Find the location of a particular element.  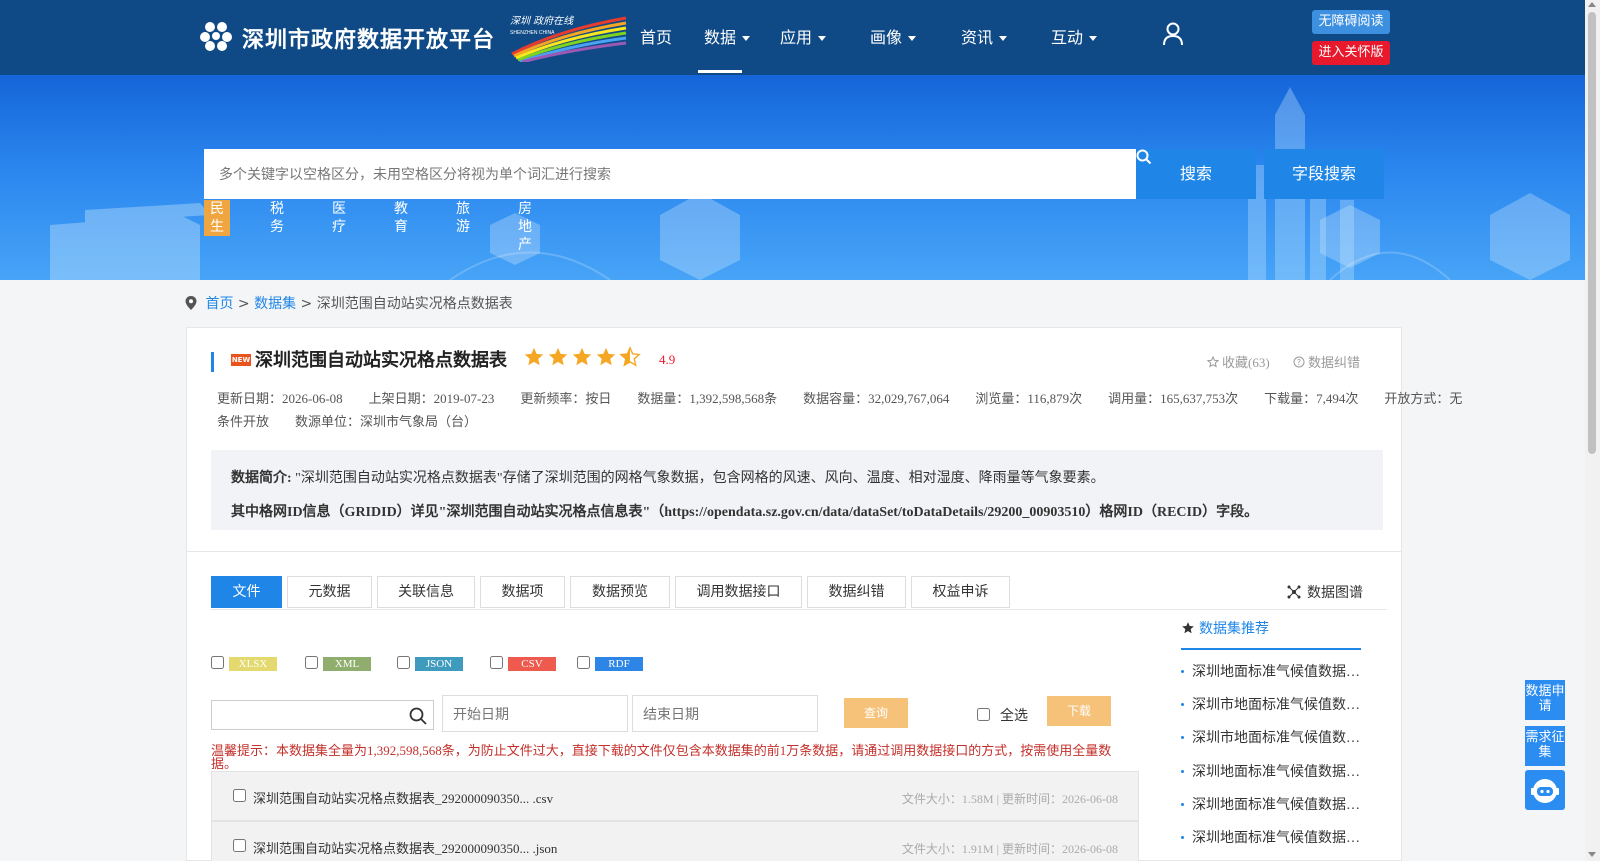

page-scrollbar is located at coordinates (1592, 430).